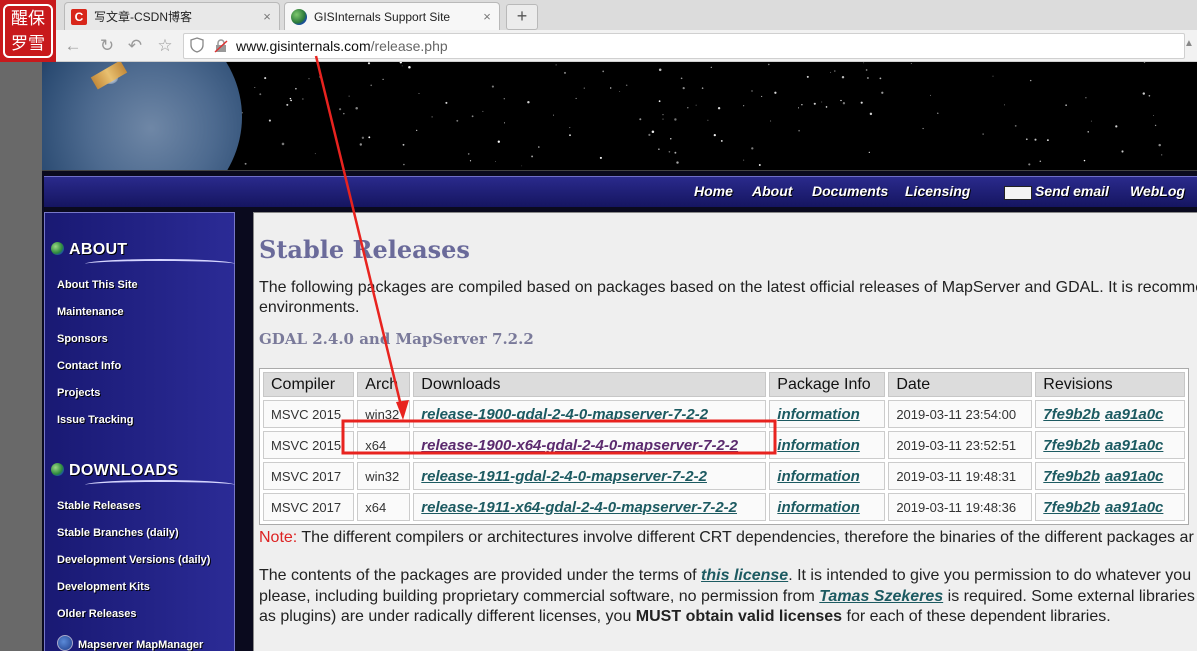 The height and width of the screenshot is (651, 1197). I want to click on seal-logo: 醒保 罗雪, so click(28, 31).